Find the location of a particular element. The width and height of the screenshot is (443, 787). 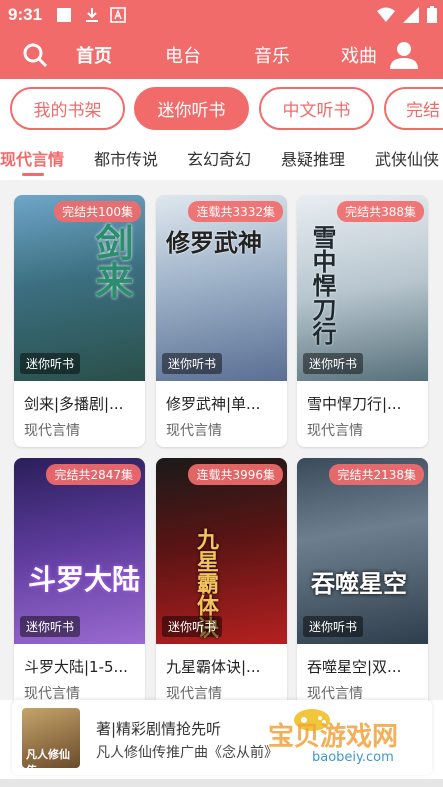

app-notification-icon is located at coordinates (118, 15).